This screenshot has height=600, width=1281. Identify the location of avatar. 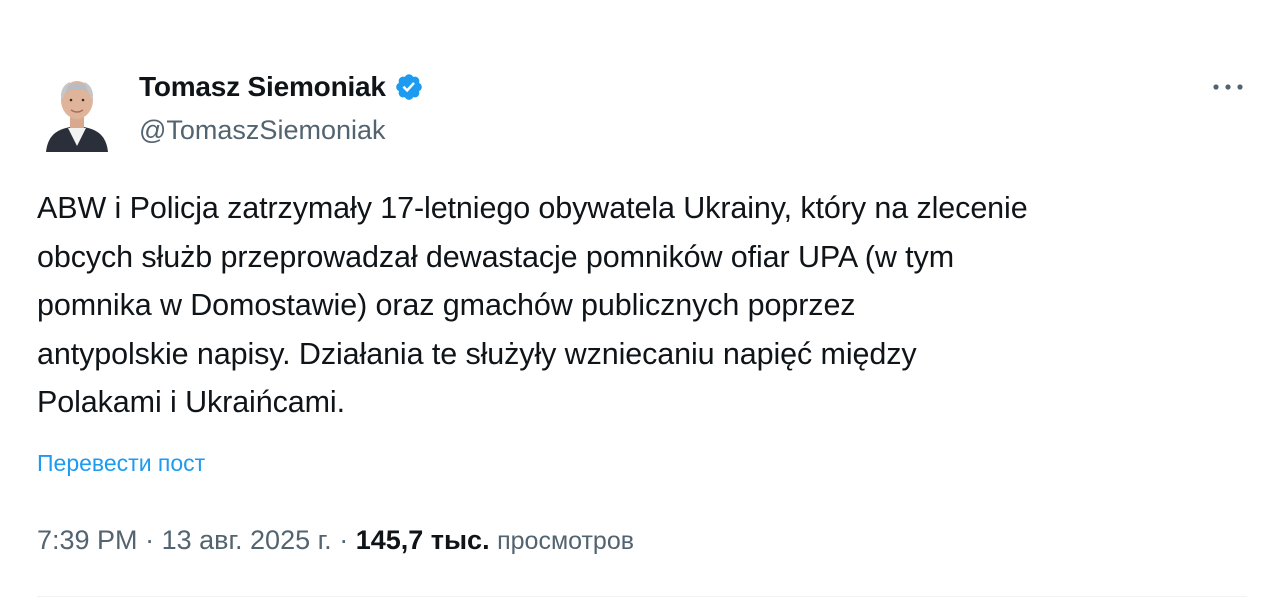
(77, 107).